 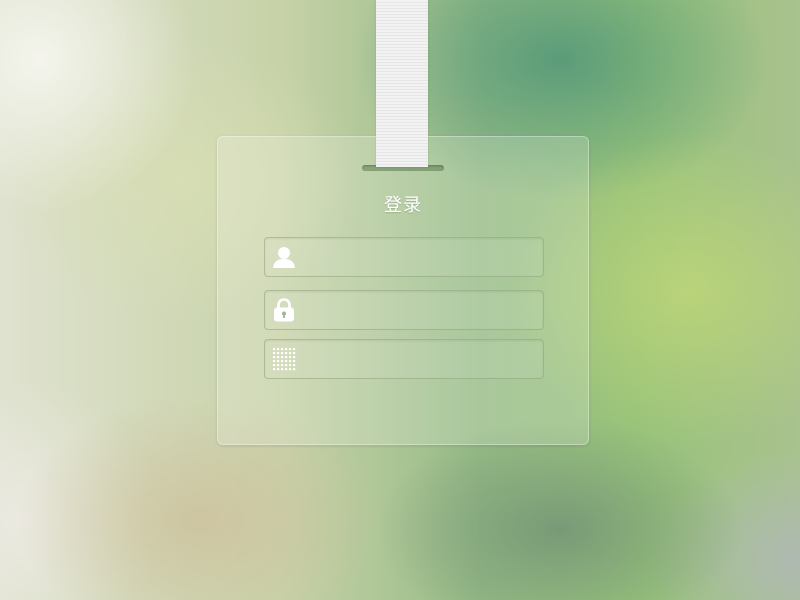 What do you see at coordinates (403, 205) in the screenshot?
I see `login-title: 登录` at bounding box center [403, 205].